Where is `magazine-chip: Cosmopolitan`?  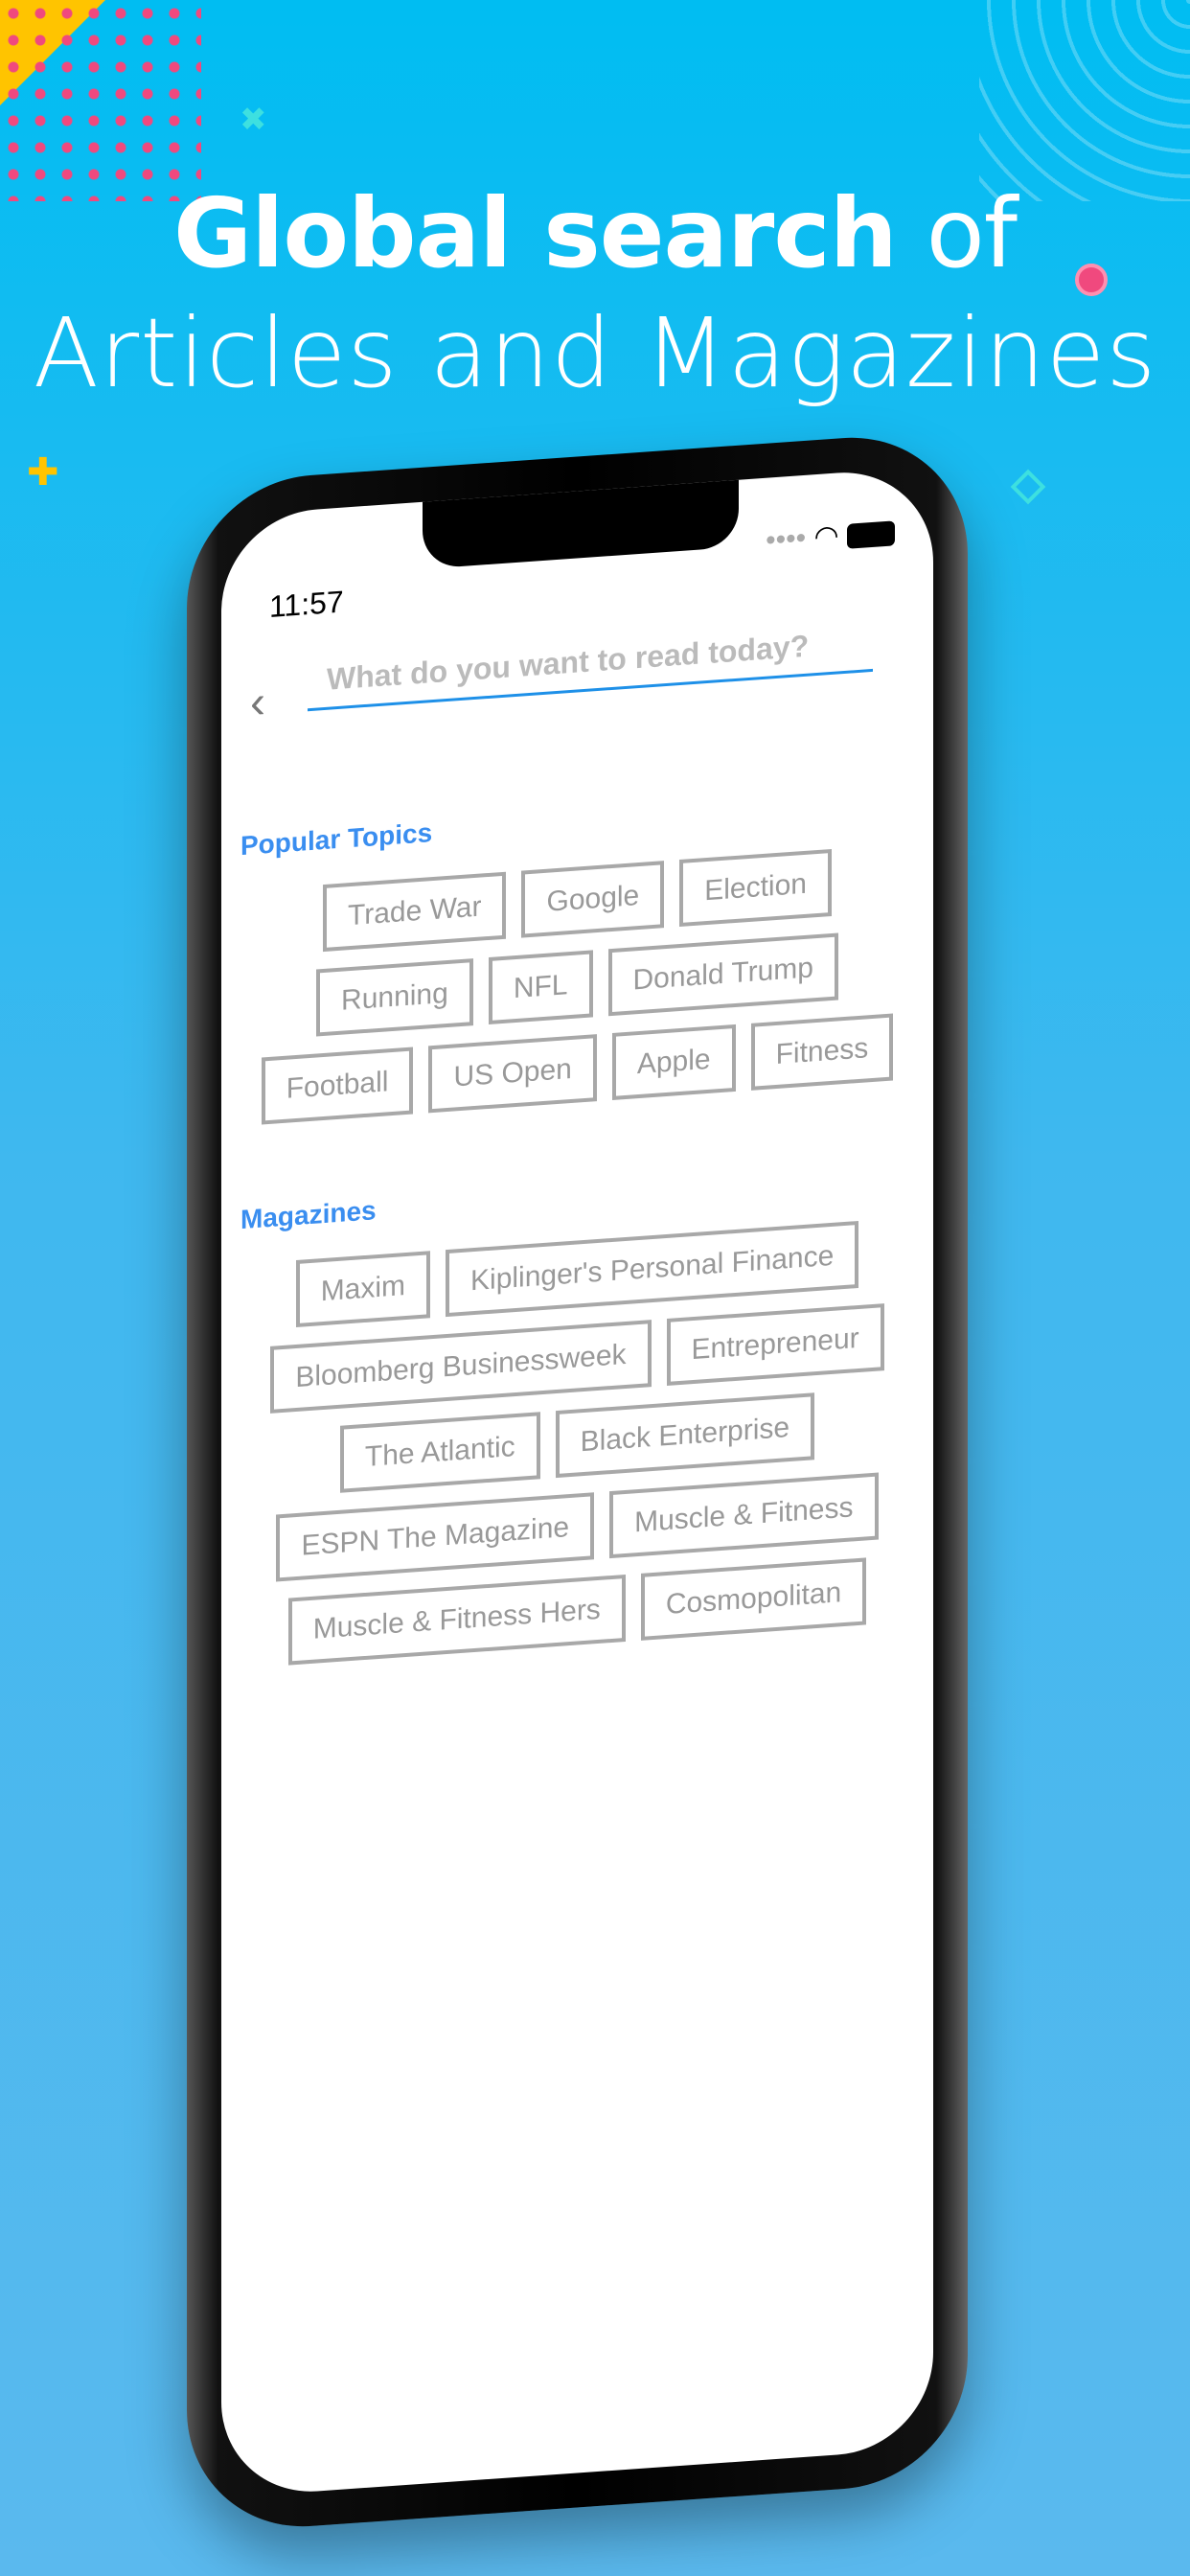
magazine-chip: Cosmopolitan is located at coordinates (754, 1599).